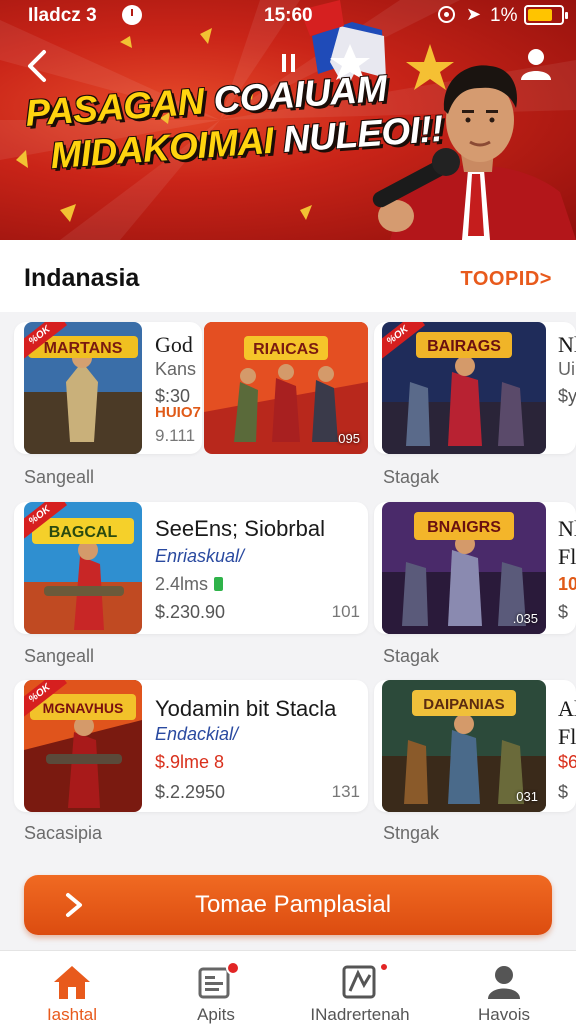  I want to click on game-count: 131, so click(345, 791).